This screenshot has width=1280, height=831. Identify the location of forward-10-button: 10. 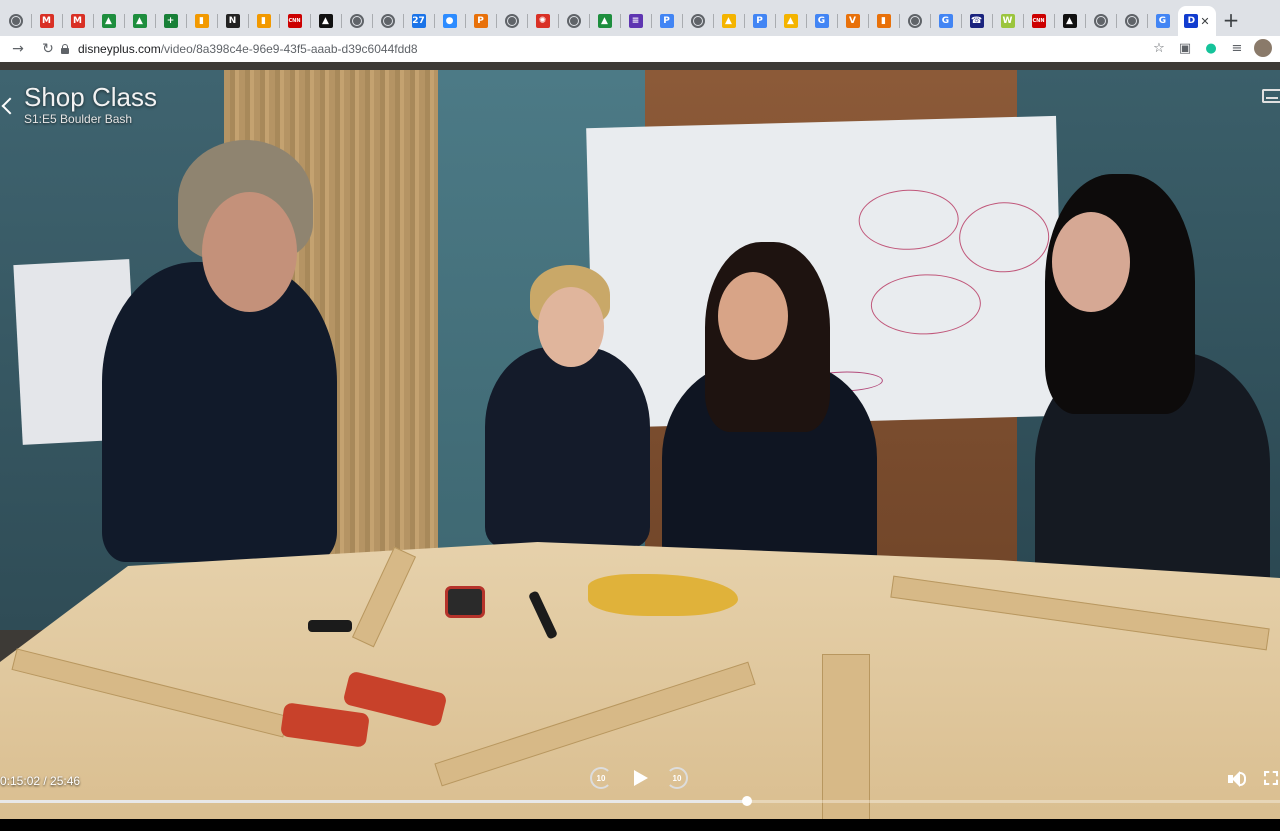
(677, 778).